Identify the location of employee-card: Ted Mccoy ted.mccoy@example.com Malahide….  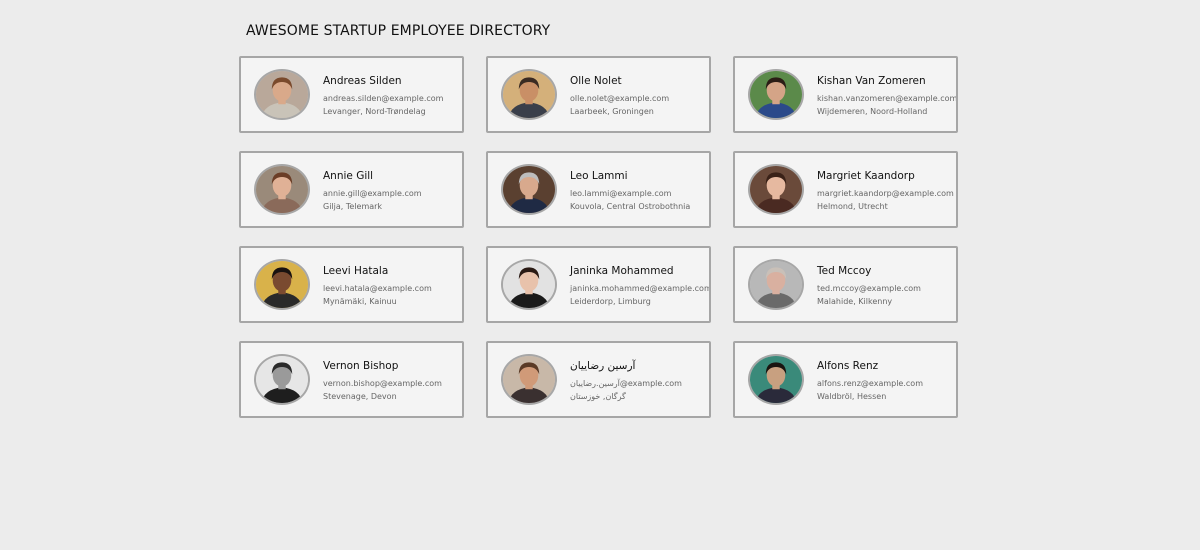
(845, 284).